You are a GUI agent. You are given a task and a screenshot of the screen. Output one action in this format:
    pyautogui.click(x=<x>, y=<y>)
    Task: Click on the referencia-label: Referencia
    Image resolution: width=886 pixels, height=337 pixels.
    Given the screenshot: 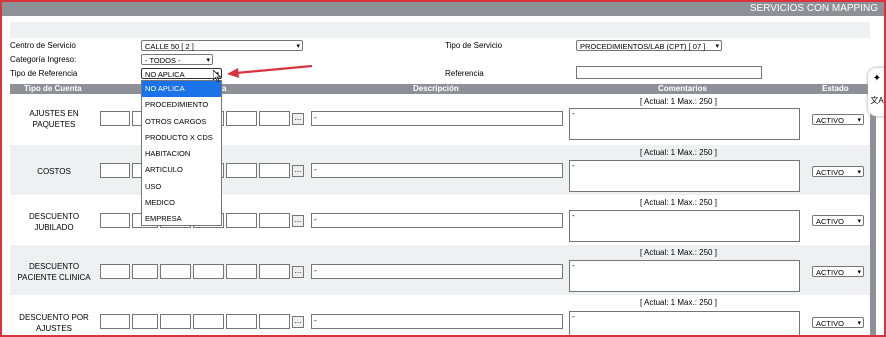 What is the action you would take?
    pyautogui.click(x=464, y=73)
    